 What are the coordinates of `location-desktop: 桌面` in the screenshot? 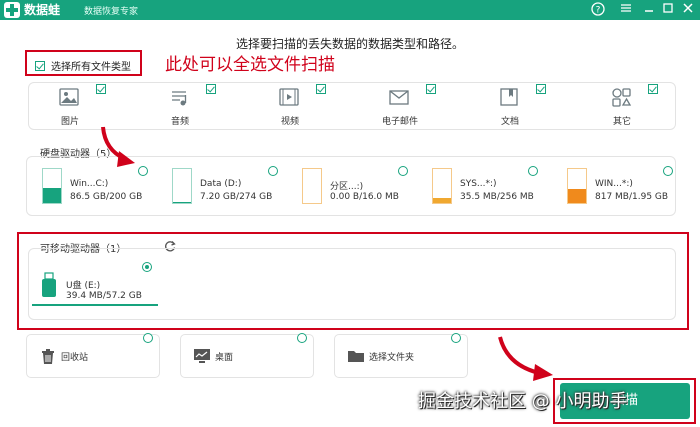 It's located at (247, 355).